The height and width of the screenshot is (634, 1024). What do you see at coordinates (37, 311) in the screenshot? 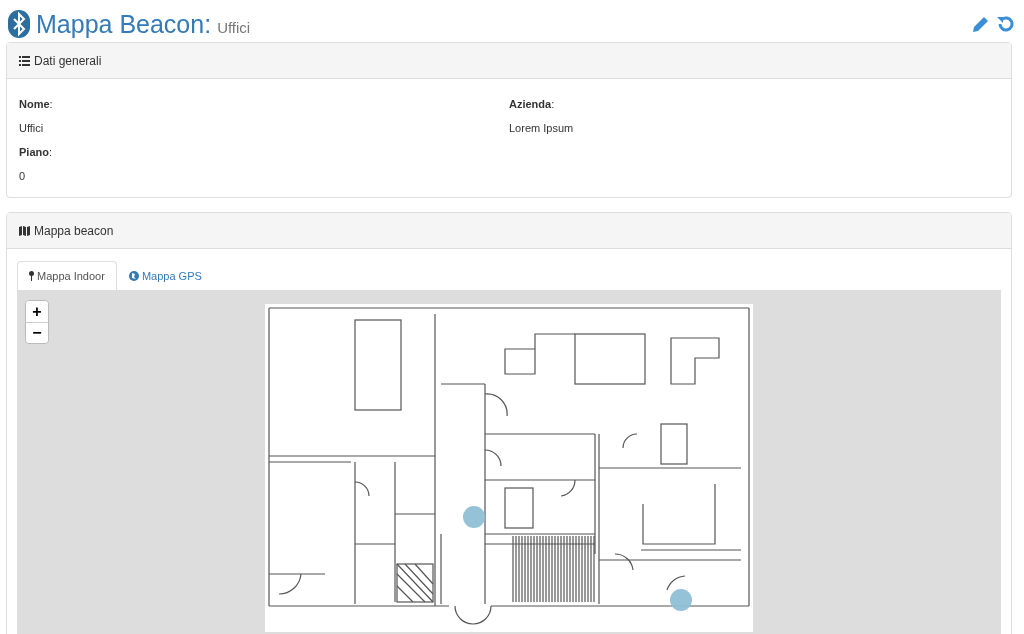
I see `zoom-in-button: +` at bounding box center [37, 311].